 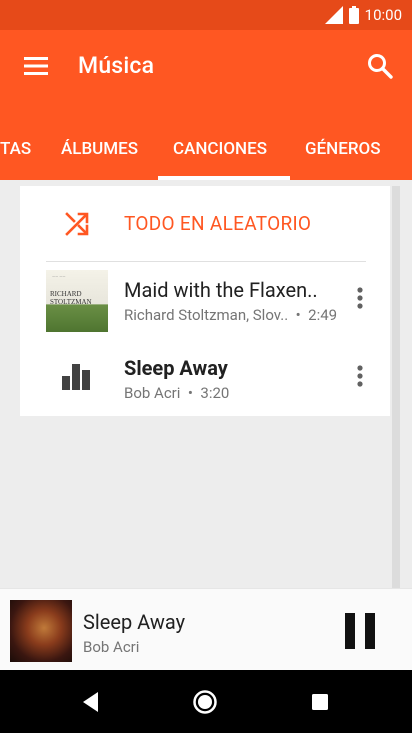 I want to click on scrollbar, so click(x=396, y=387).